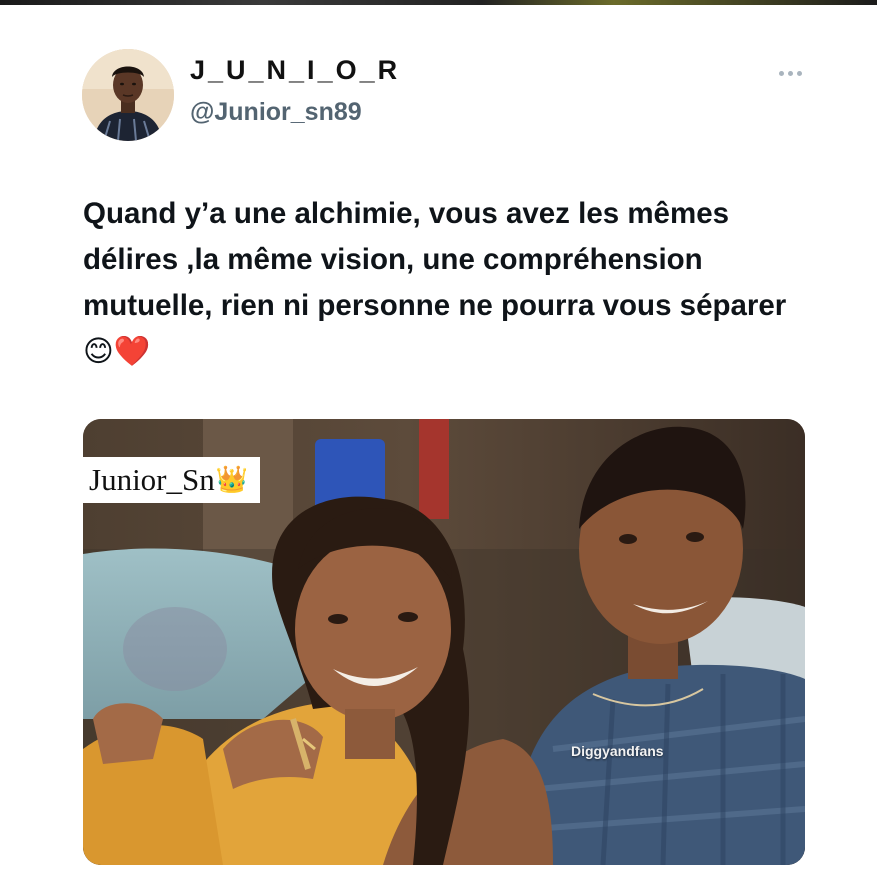 The height and width of the screenshot is (882, 877). I want to click on more-horizontal-icon, so click(790, 73).